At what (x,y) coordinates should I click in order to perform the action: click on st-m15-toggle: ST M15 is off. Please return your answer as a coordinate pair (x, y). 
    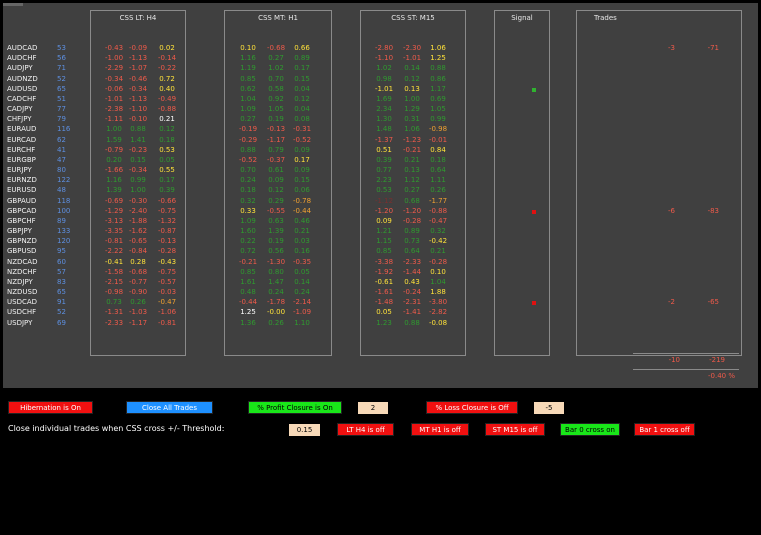
    Looking at the image, I should click on (515, 429).